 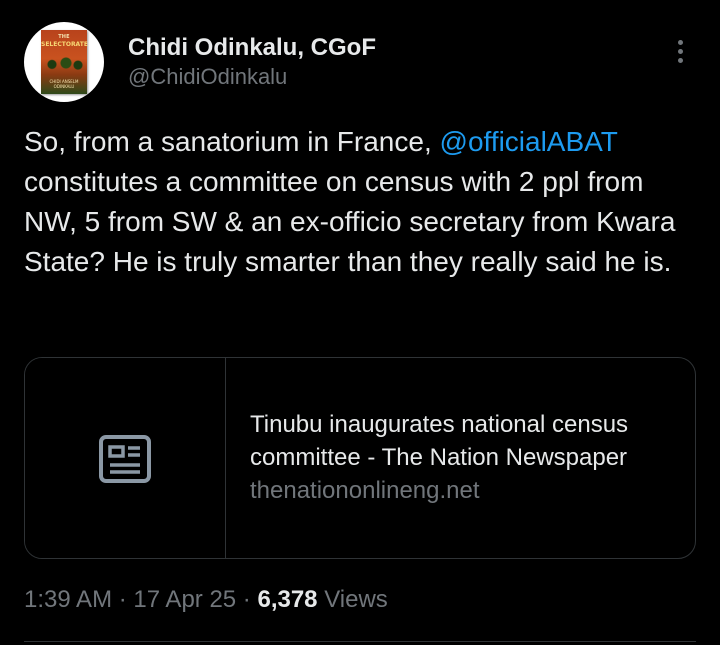 What do you see at coordinates (64, 44) in the screenshot?
I see `book-title-line2: SELECTORATE` at bounding box center [64, 44].